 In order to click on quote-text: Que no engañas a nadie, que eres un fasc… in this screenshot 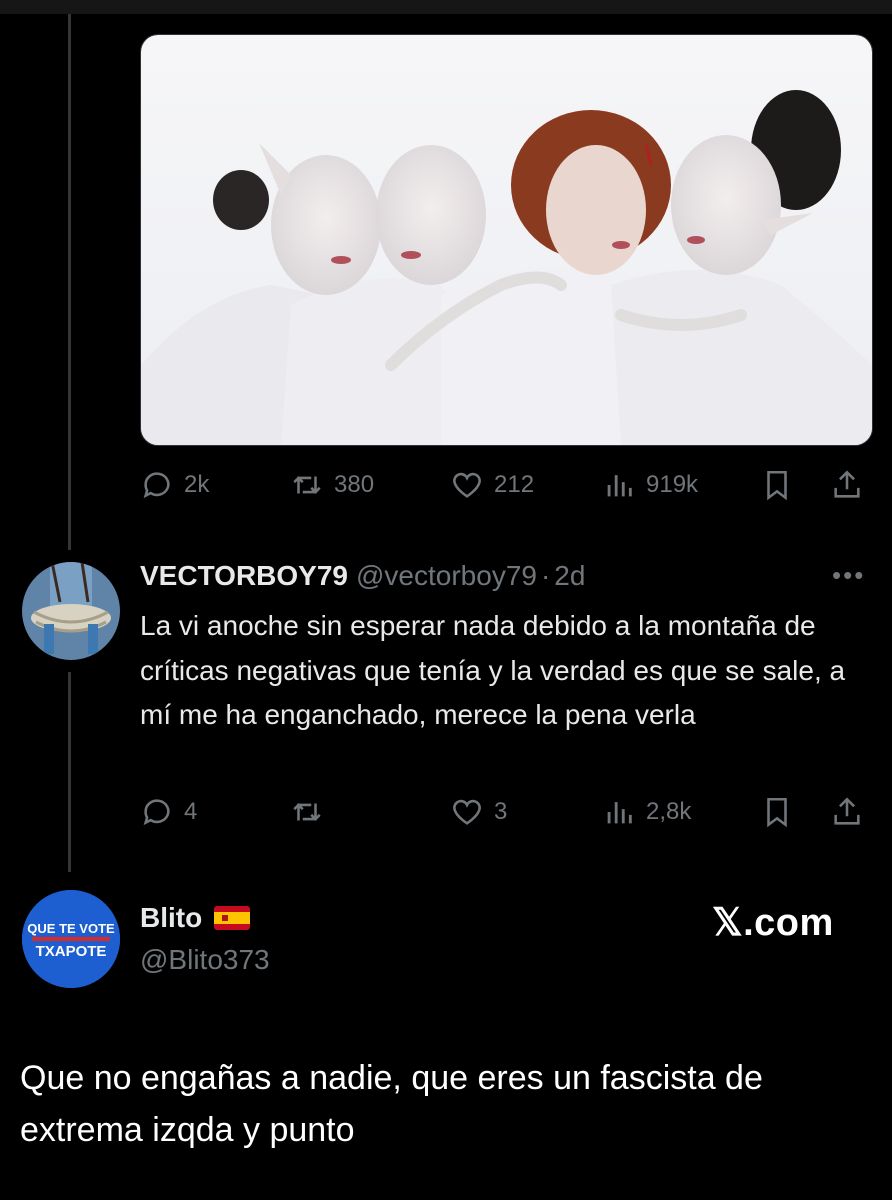, I will do `click(391, 1104)`.